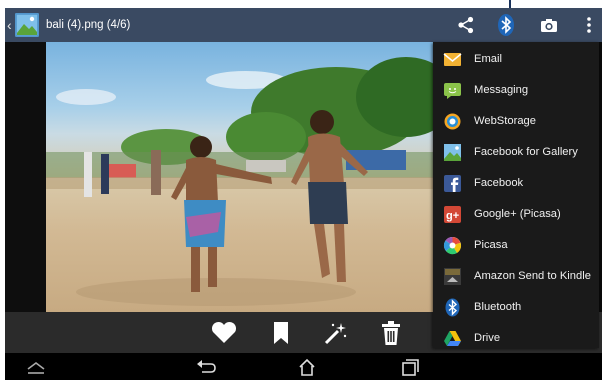 This screenshot has height=380, width=605. Describe the element at coordinates (526, 152) in the screenshot. I see `share-item-label: Facebook for Gallery` at that location.